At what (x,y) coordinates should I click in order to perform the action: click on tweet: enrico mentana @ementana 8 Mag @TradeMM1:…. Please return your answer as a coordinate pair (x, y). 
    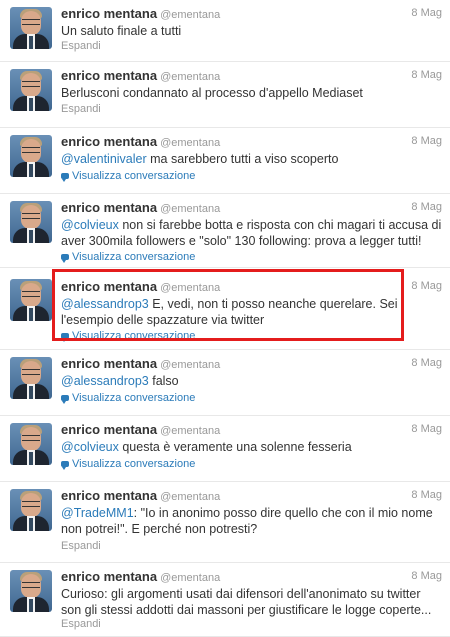
    Looking at the image, I should click on (225, 522).